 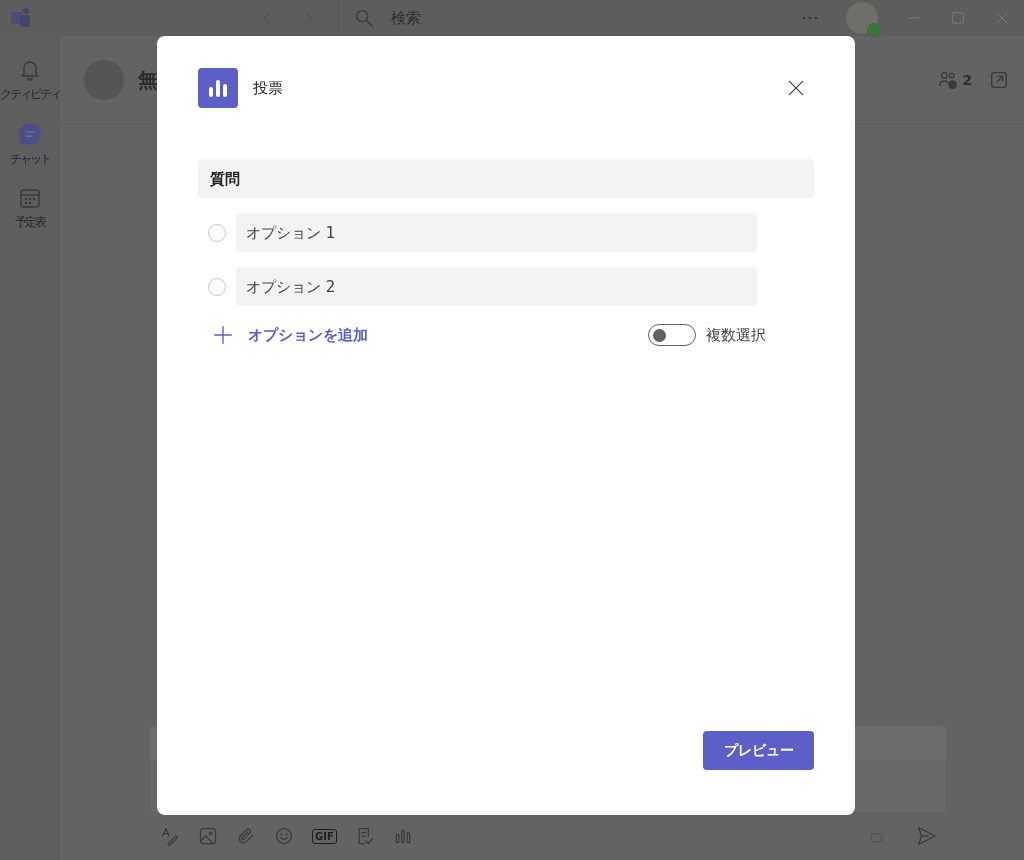 What do you see at coordinates (496, 232) in the screenshot?
I see `option-field: オプション 1` at bounding box center [496, 232].